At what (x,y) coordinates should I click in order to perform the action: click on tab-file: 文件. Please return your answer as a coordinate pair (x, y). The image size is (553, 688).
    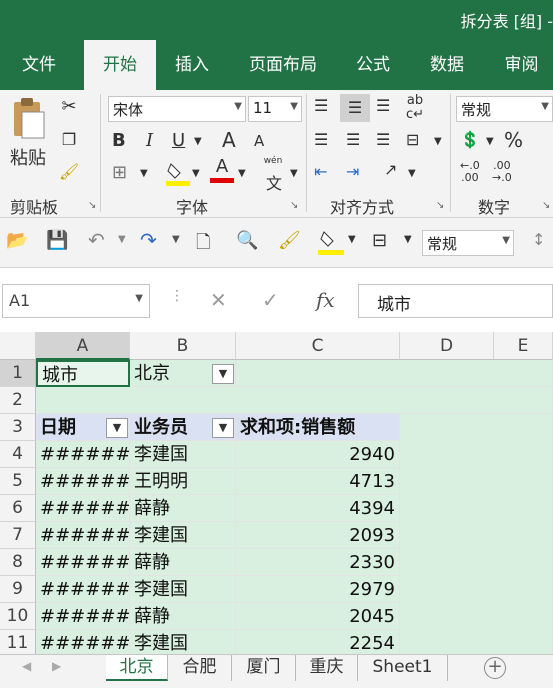
    Looking at the image, I should click on (39, 65).